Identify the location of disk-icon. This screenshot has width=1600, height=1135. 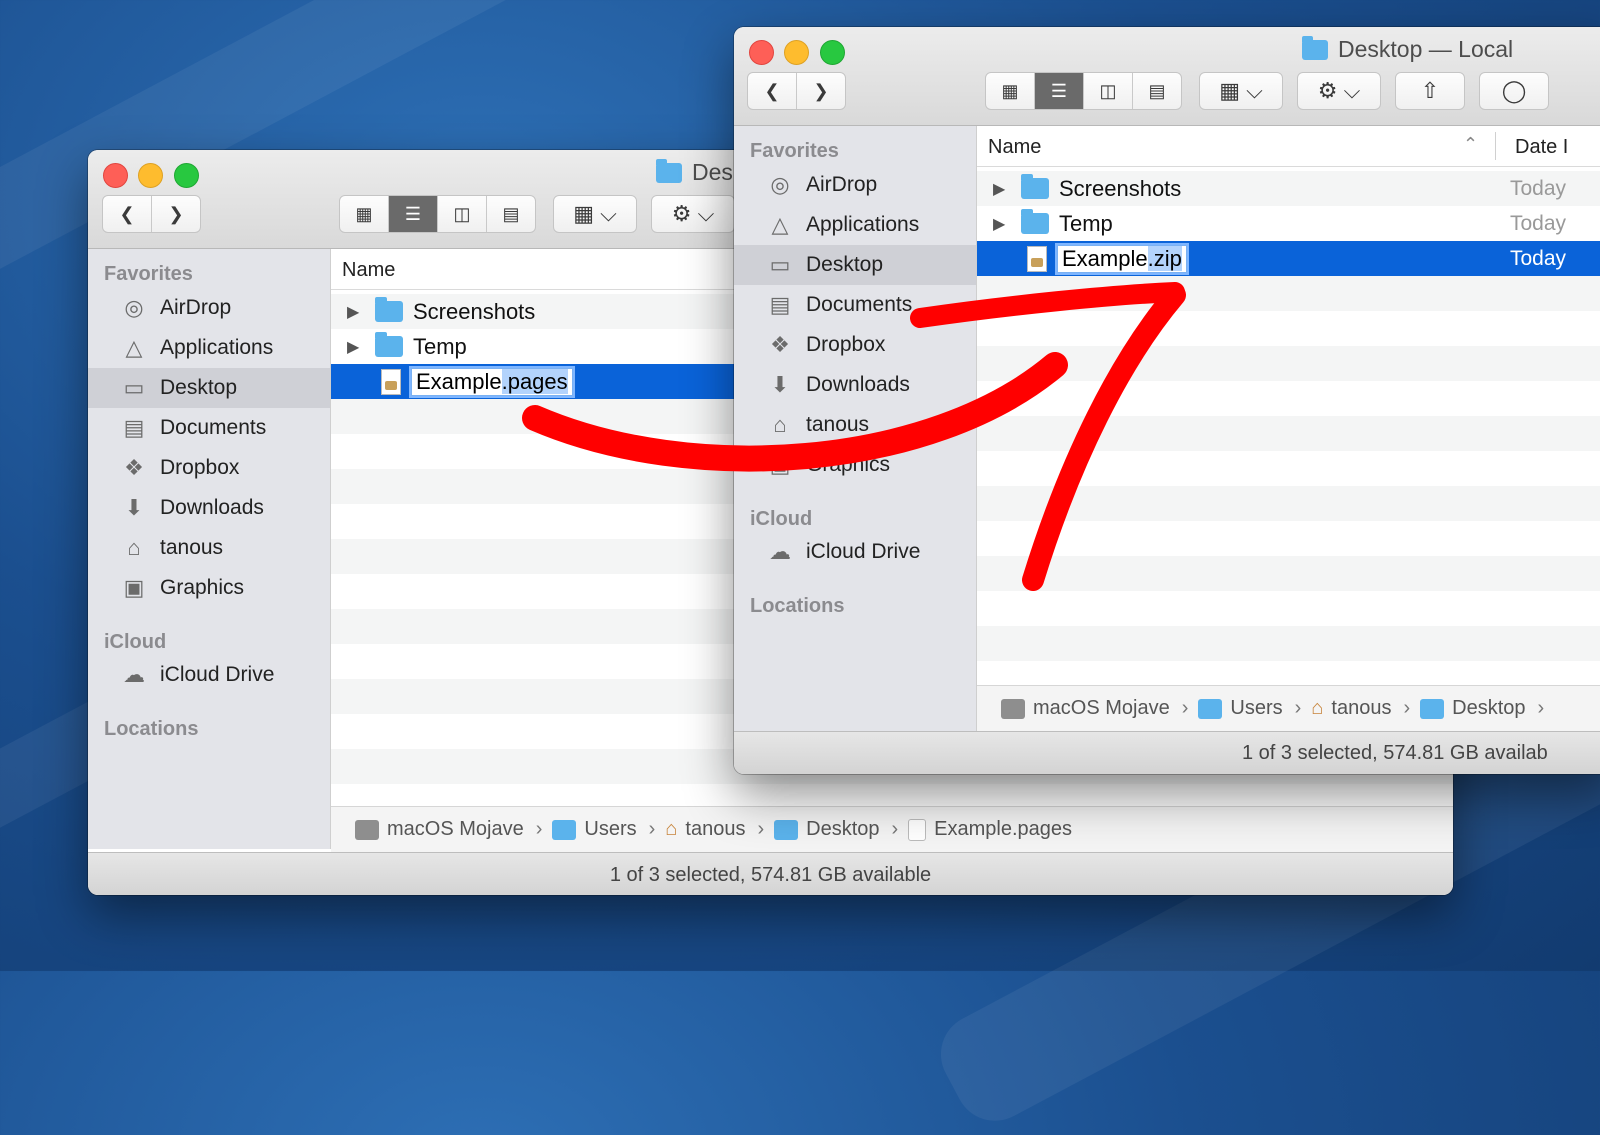
(367, 829).